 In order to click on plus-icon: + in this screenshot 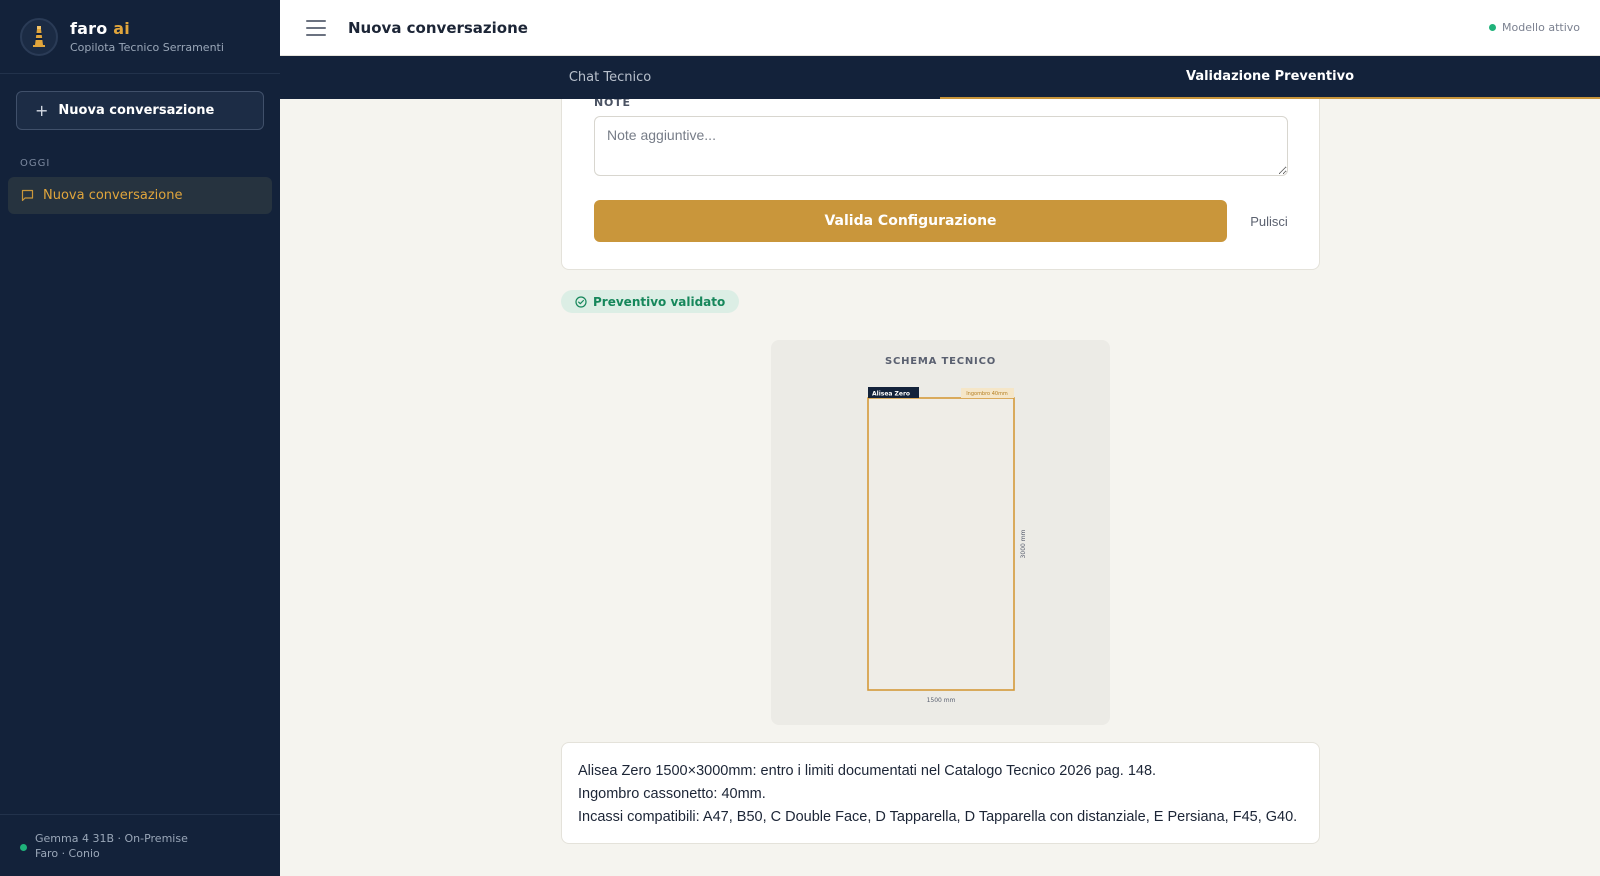, I will do `click(42, 110)`.